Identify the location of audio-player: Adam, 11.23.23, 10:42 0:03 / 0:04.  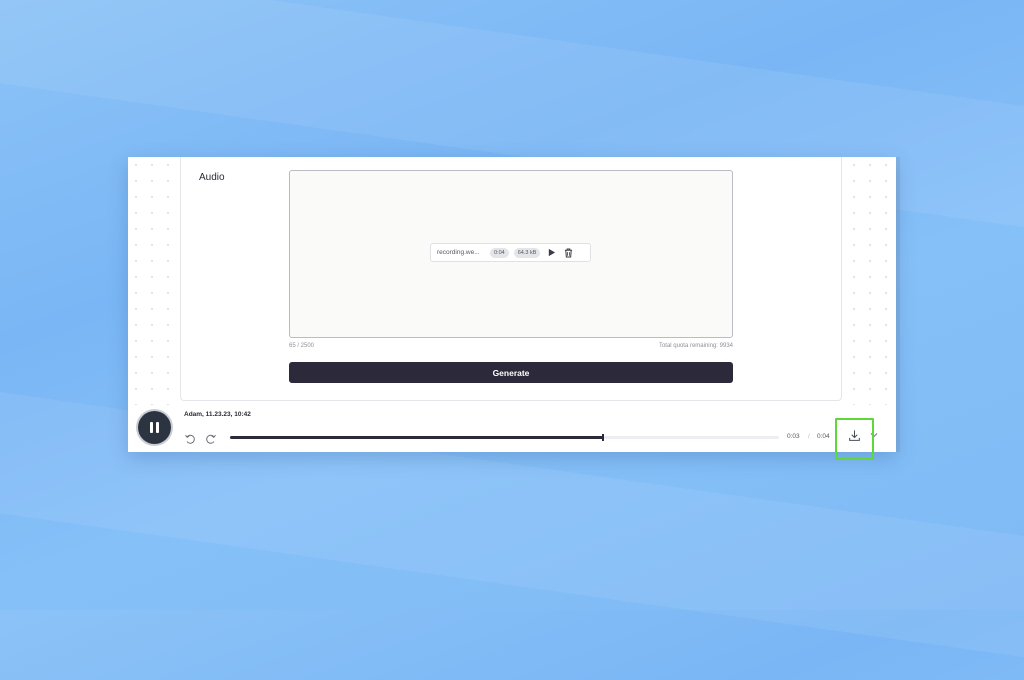
(512, 428).